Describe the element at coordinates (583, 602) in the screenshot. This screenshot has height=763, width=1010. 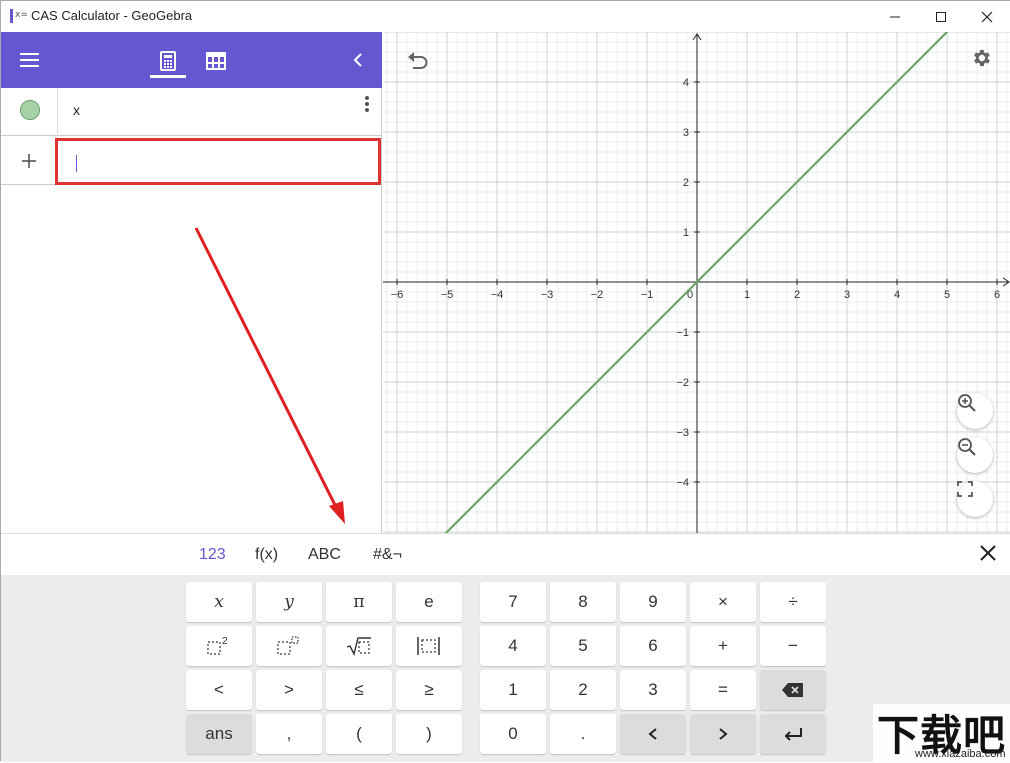
I see `key-8: 8` at that location.